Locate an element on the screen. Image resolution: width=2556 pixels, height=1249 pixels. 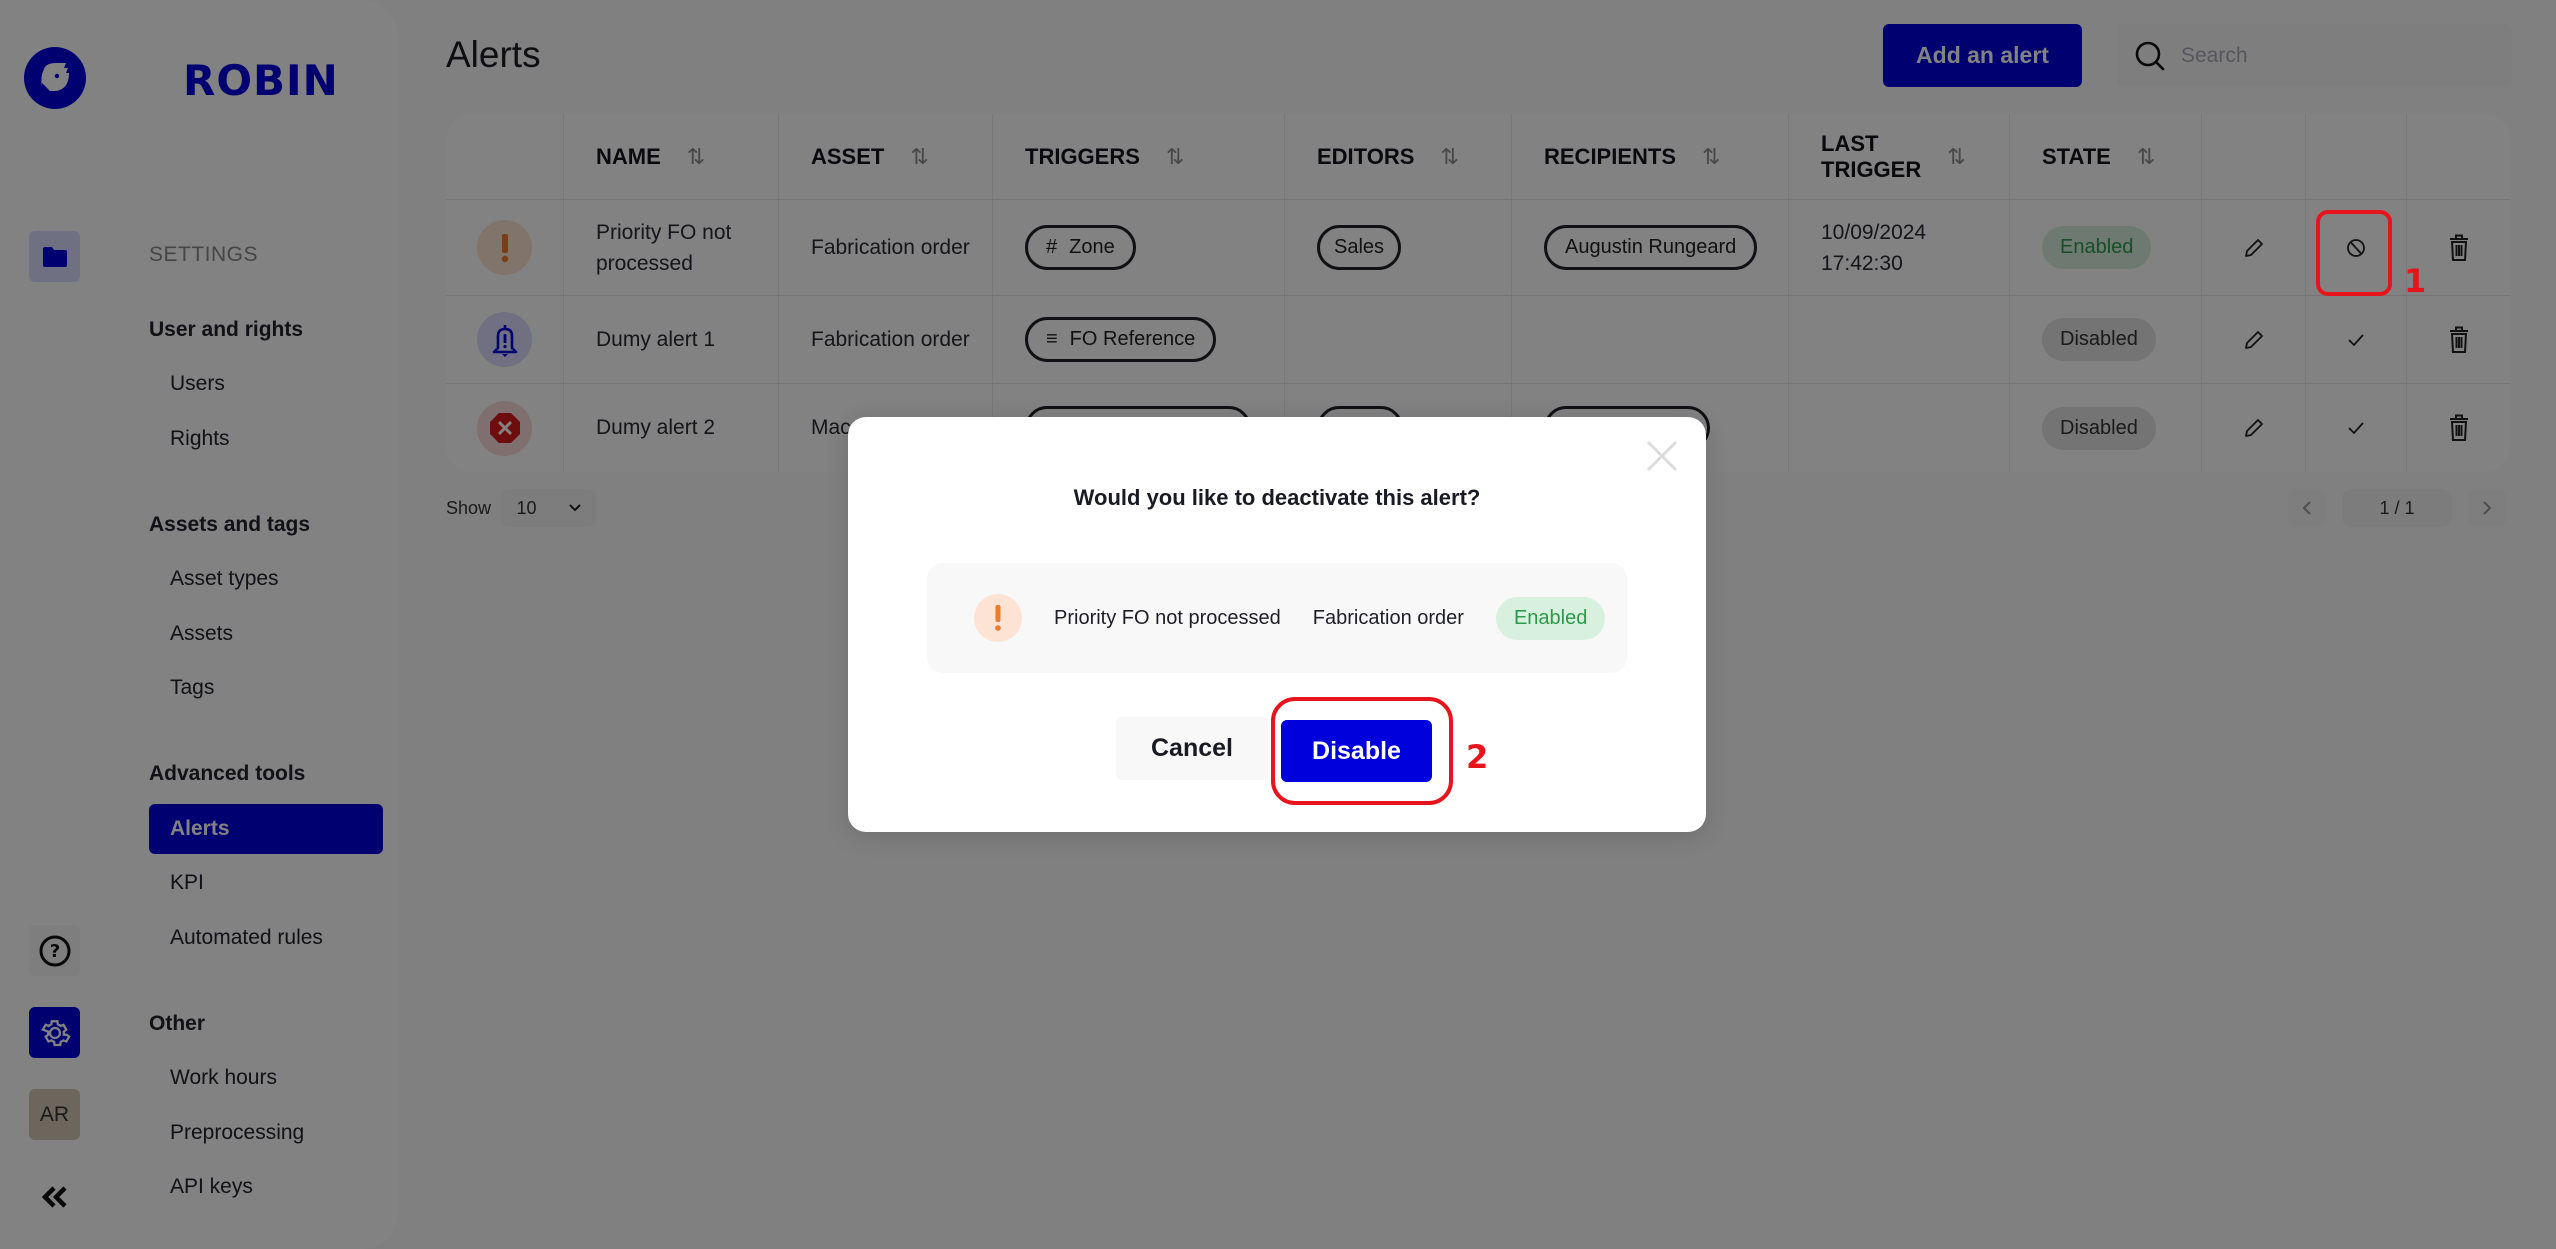
annotation-number-2: 2 is located at coordinates (1477, 757).